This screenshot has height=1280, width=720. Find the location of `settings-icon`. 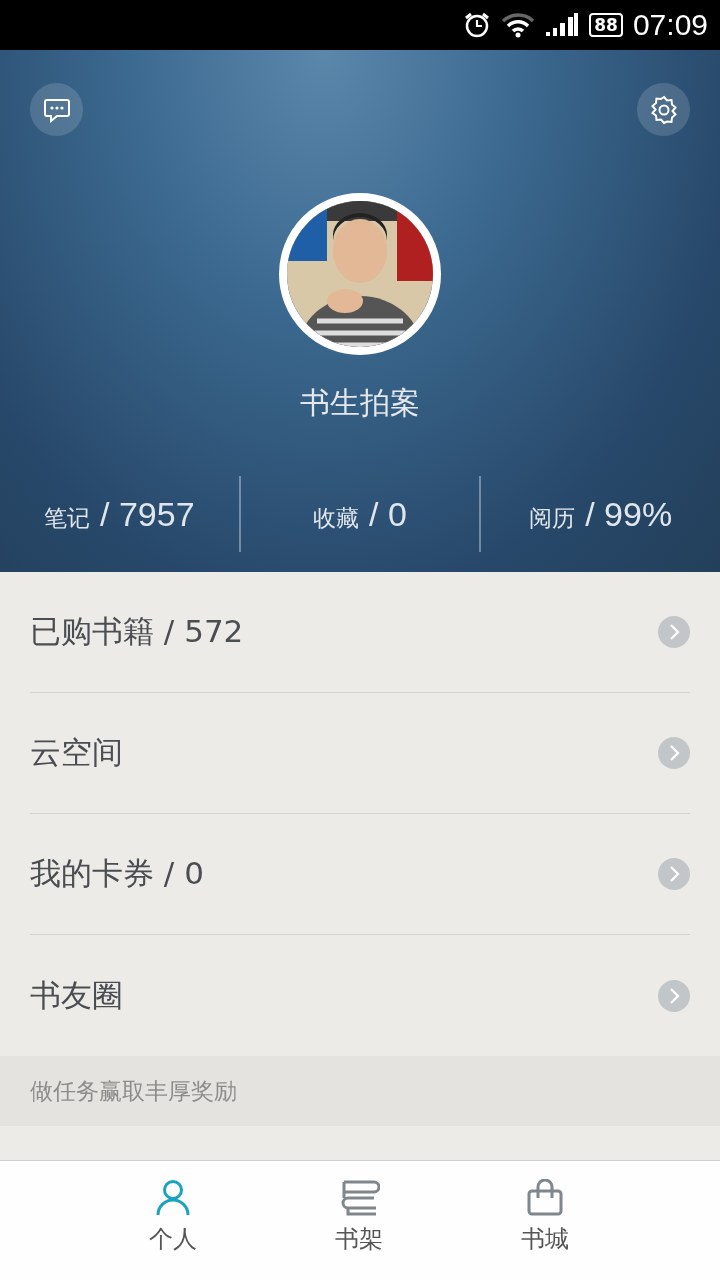

settings-icon is located at coordinates (663, 109).